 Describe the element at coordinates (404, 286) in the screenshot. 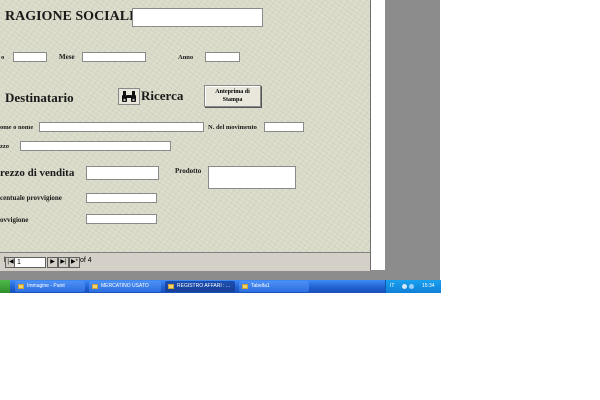

I see `network-icon` at that location.